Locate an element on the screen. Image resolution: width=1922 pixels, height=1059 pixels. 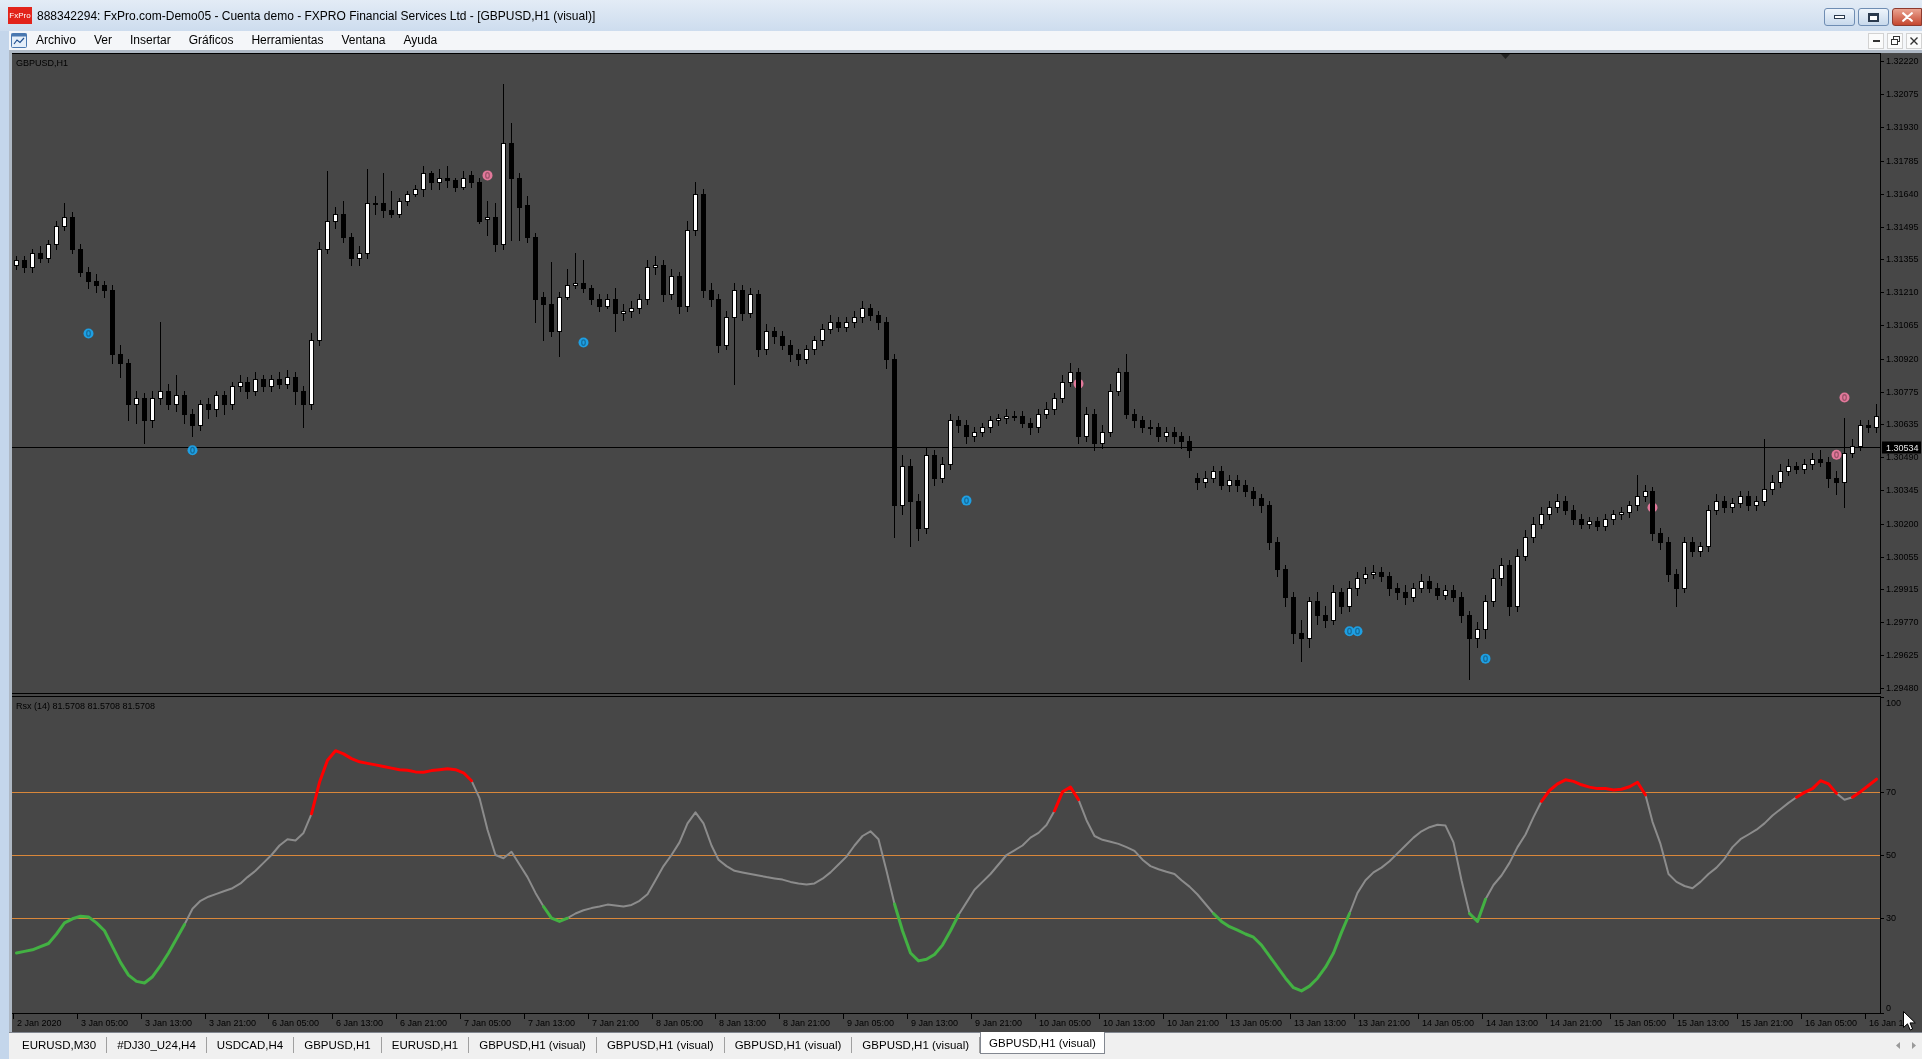
axis-label: 1.30775 is located at coordinates (1902, 391).